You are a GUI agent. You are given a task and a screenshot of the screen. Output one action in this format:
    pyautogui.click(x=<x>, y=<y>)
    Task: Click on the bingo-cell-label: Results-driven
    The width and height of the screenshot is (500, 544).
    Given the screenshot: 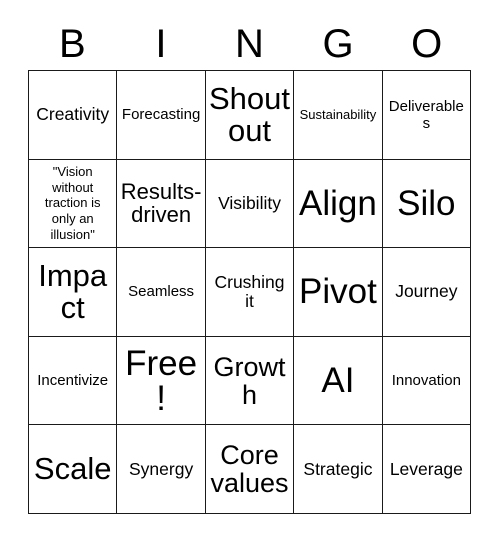 What is the action you would take?
    pyautogui.click(x=161, y=203)
    